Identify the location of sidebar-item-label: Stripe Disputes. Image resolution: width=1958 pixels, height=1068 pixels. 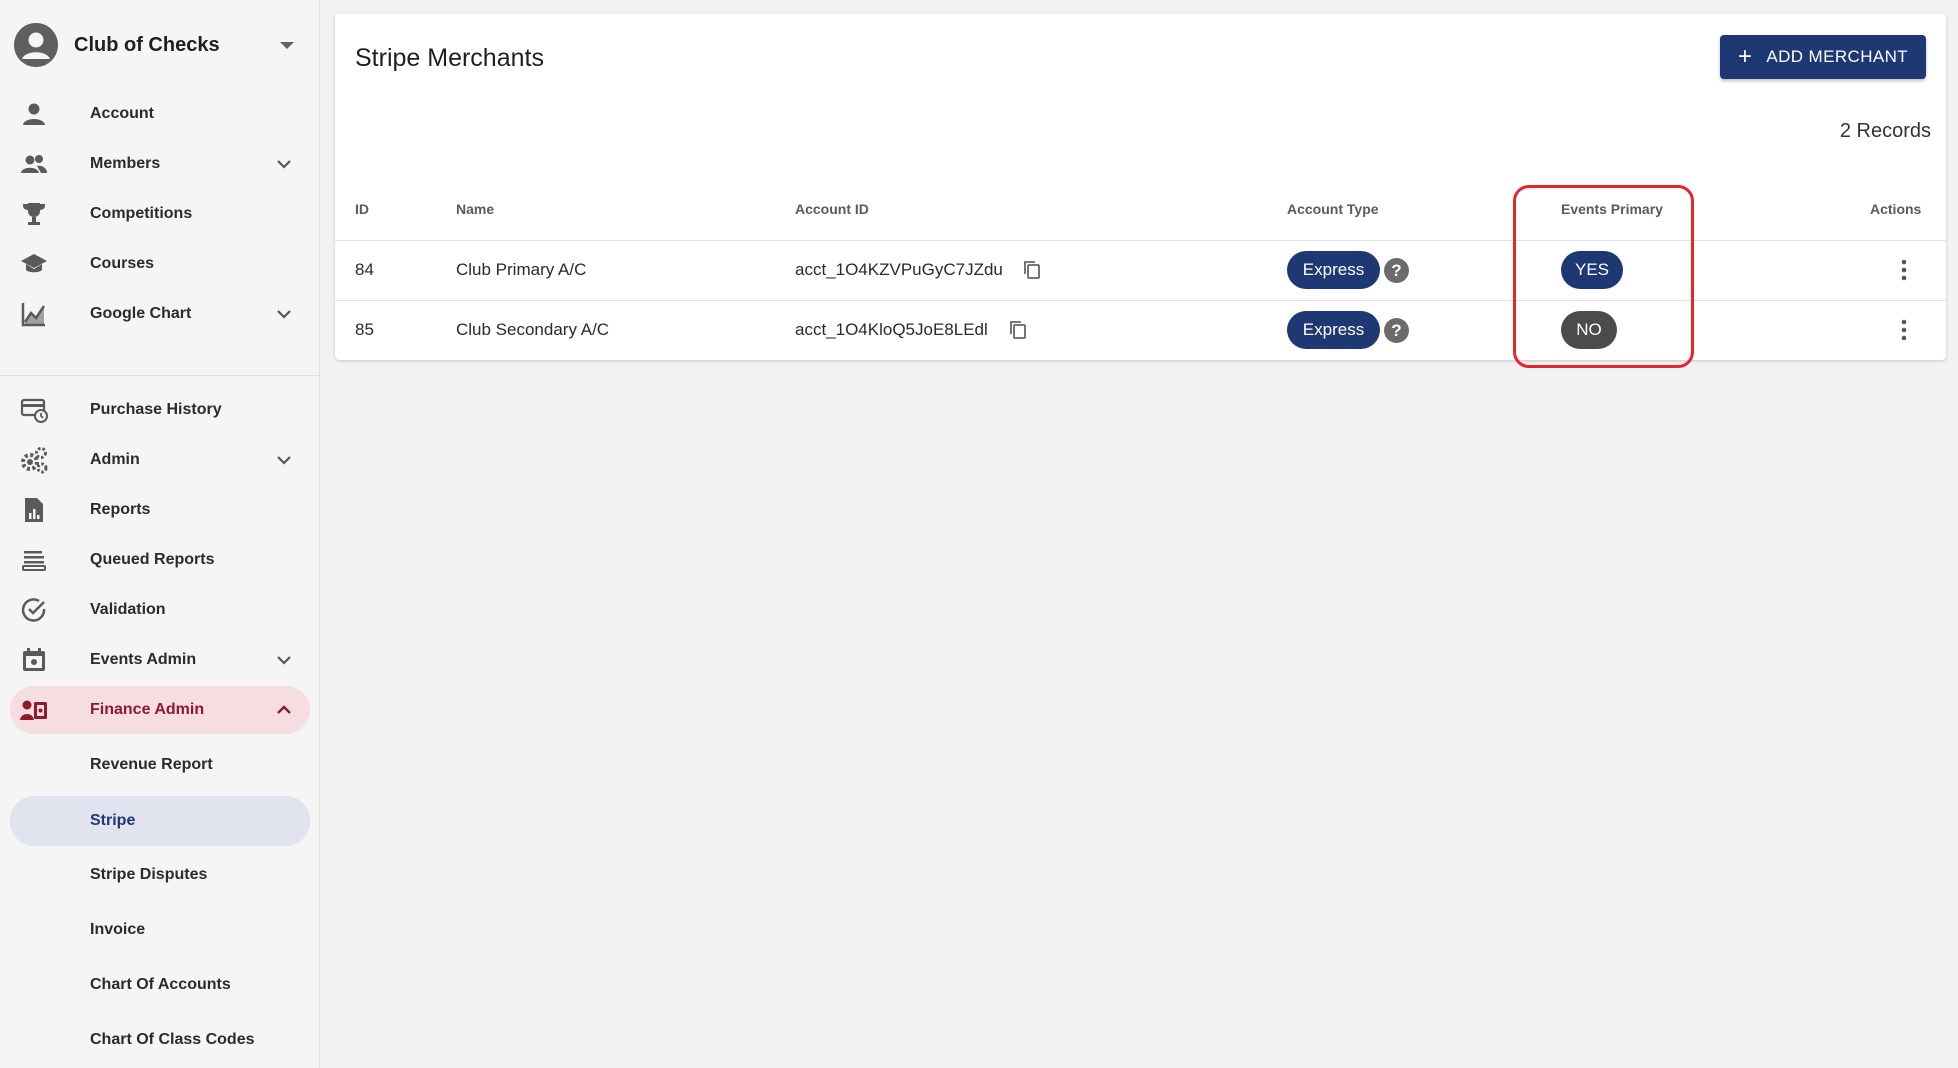
(149, 874).